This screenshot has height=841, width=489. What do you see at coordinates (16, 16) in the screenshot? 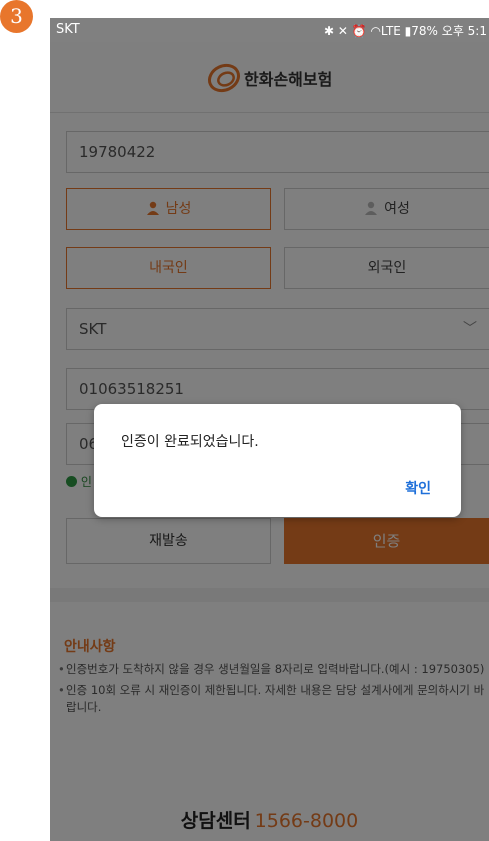
I see `step-number-badge: 3` at bounding box center [16, 16].